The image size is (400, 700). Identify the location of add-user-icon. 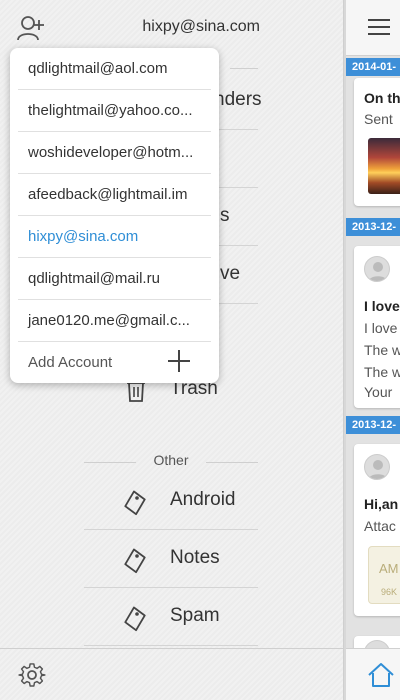
(31, 28).